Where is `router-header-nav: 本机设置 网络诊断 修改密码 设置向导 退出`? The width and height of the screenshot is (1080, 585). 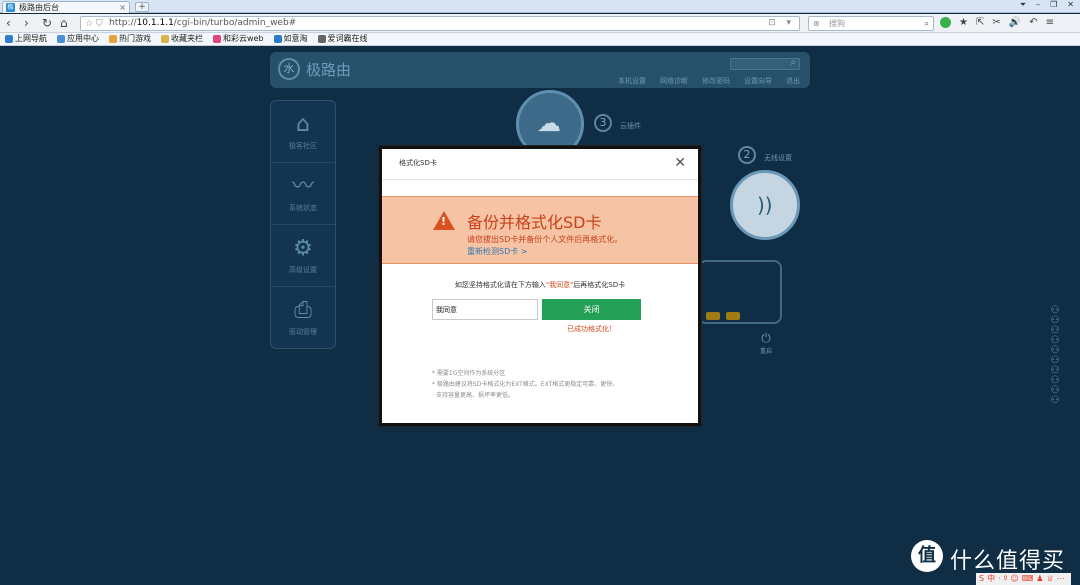 router-header-nav: 本机设置 网络诊断 修改密码 设置向导 退出 is located at coordinates (709, 81).